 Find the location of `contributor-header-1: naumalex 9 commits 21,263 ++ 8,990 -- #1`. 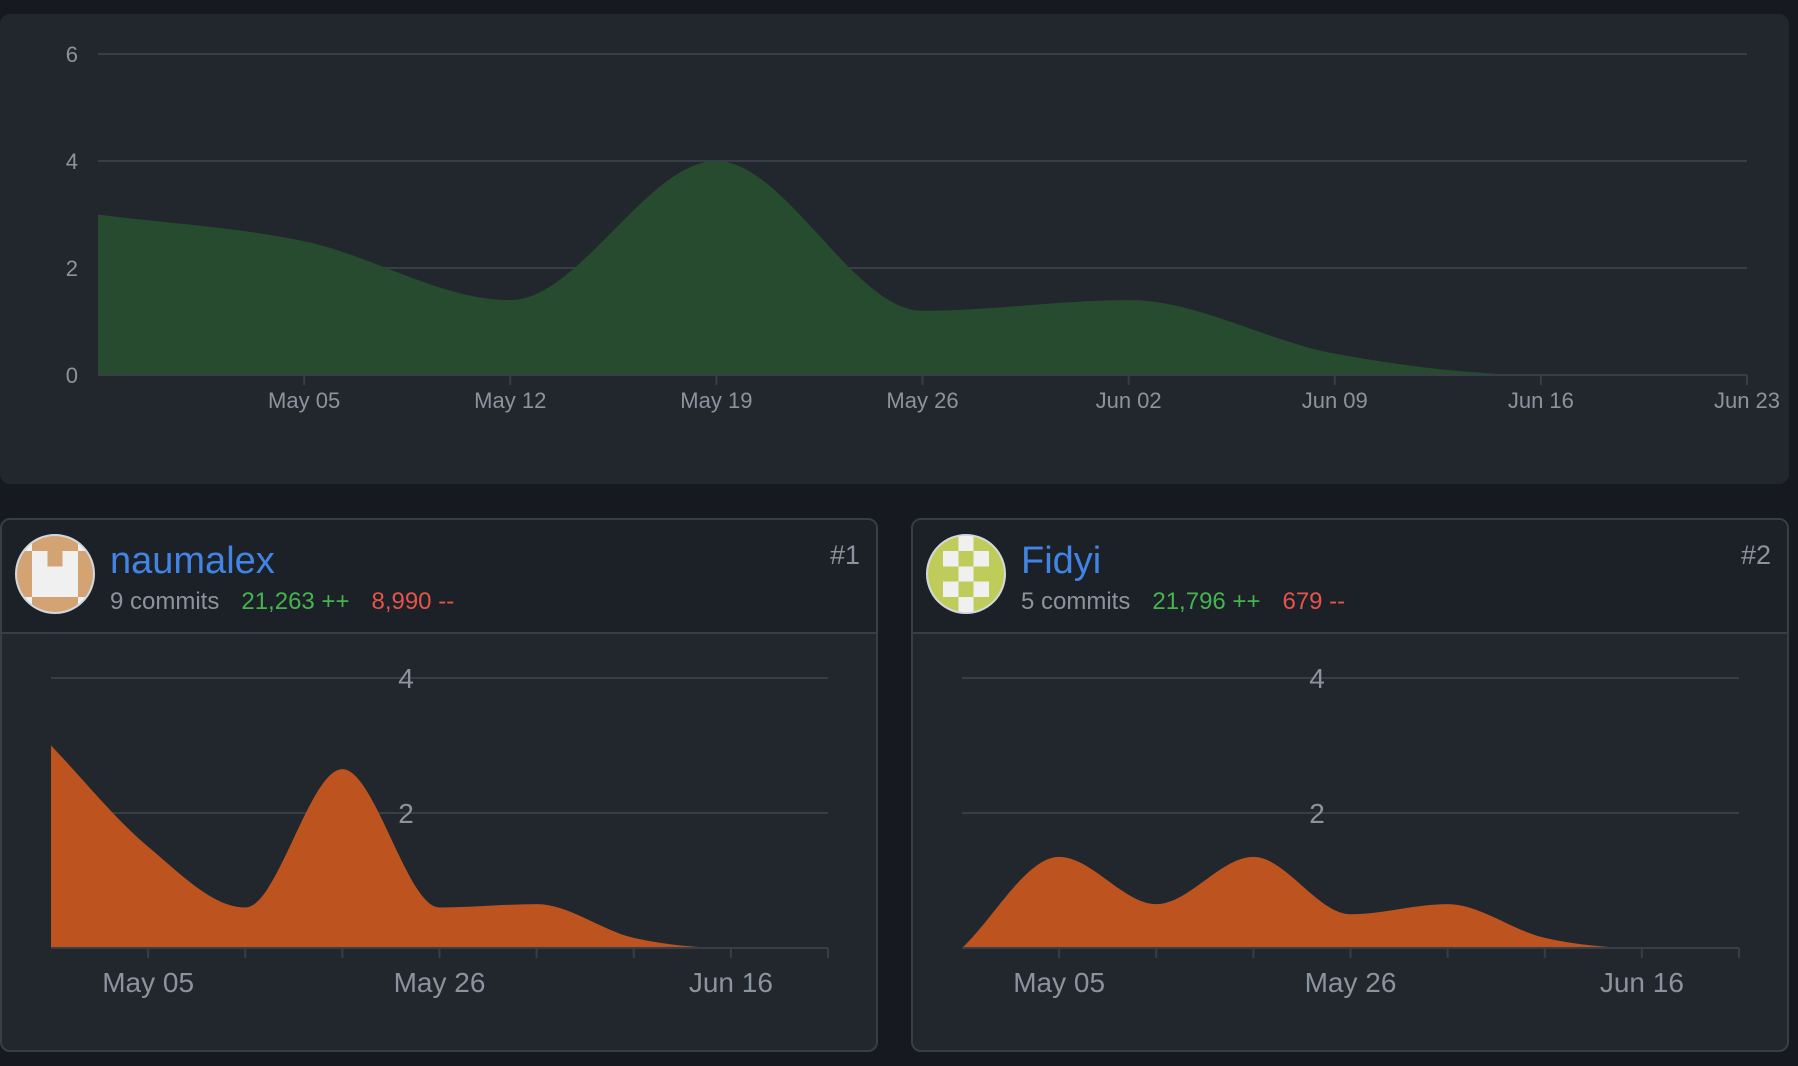

contributor-header-1: naumalex 9 commits 21,263 ++ 8,990 -- #1 is located at coordinates (439, 577).